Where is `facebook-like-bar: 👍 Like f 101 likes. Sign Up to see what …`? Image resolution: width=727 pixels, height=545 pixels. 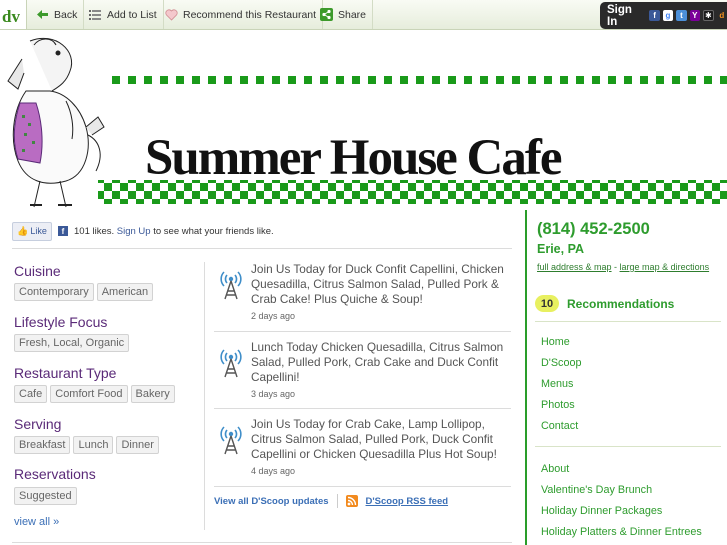
facebook-like-bar: 👍 Like f 101 likes. Sign Up to see what … is located at coordinates (262, 231).